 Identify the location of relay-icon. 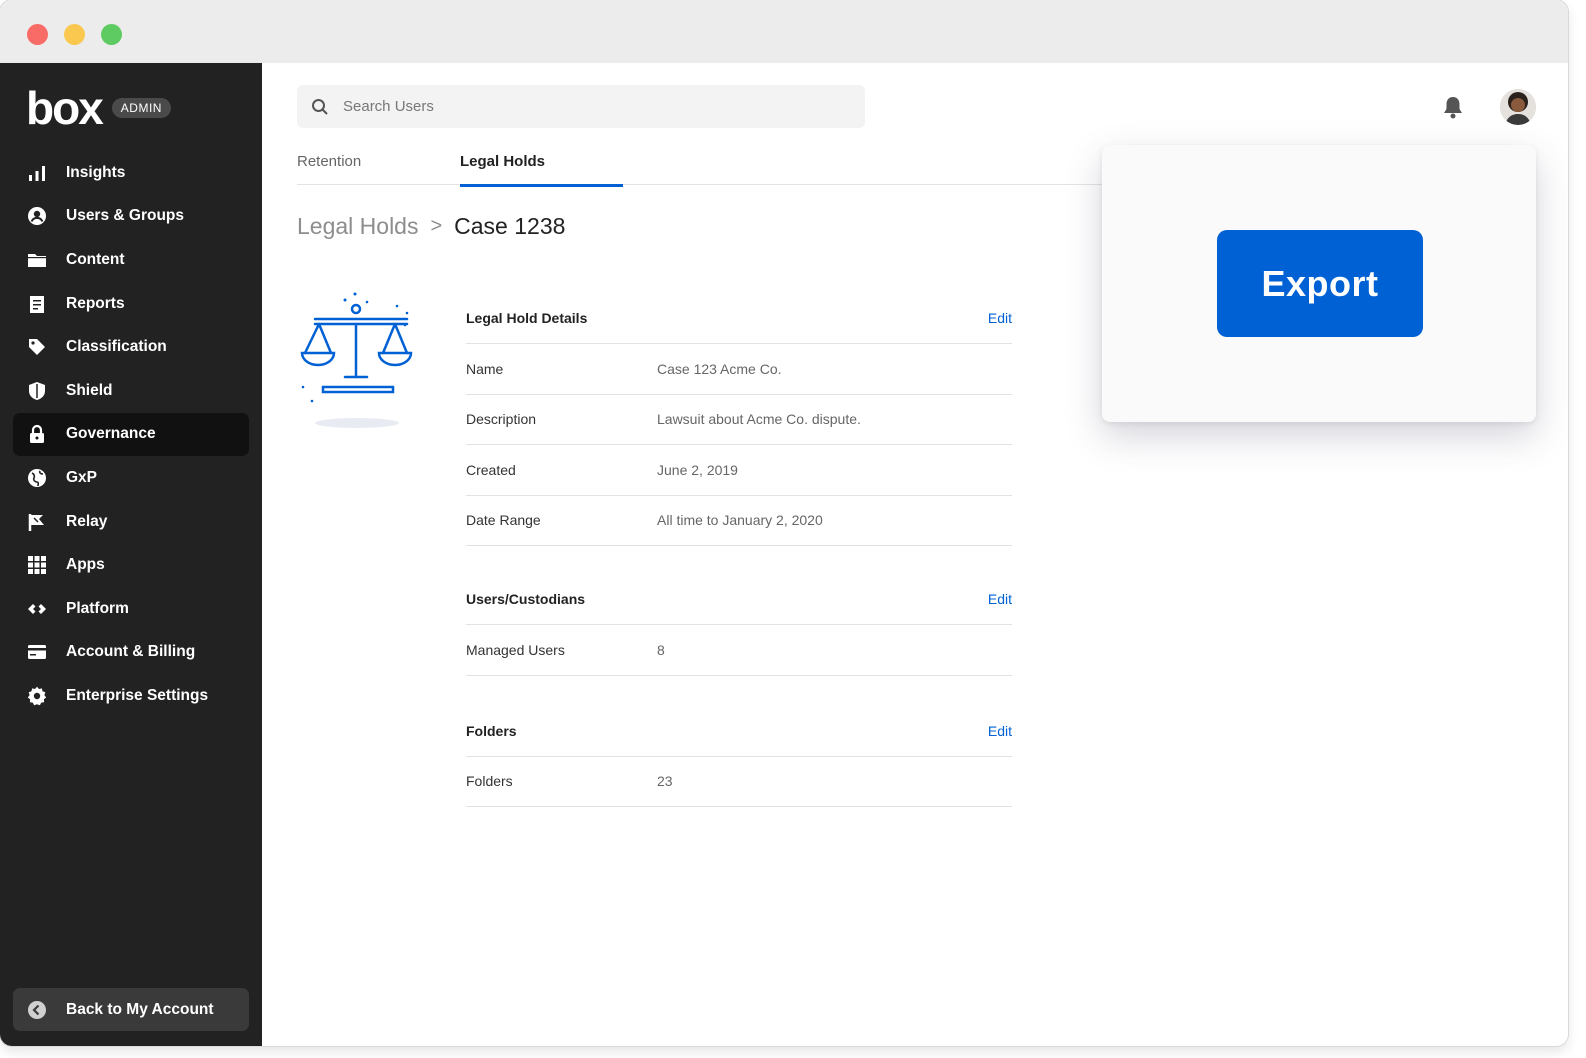
(37, 522).